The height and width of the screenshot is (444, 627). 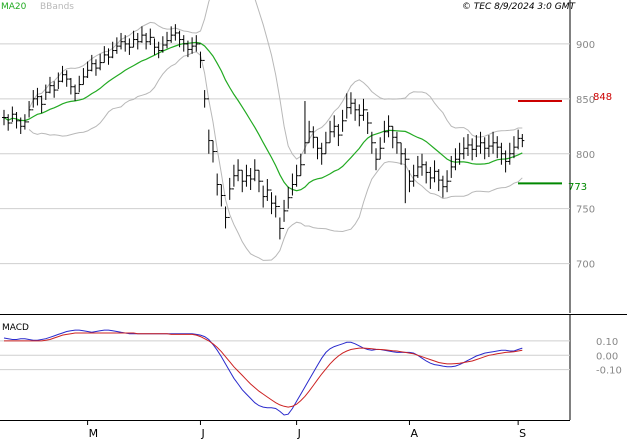 I want to click on macd-tick-label: -0.10, so click(x=609, y=371).